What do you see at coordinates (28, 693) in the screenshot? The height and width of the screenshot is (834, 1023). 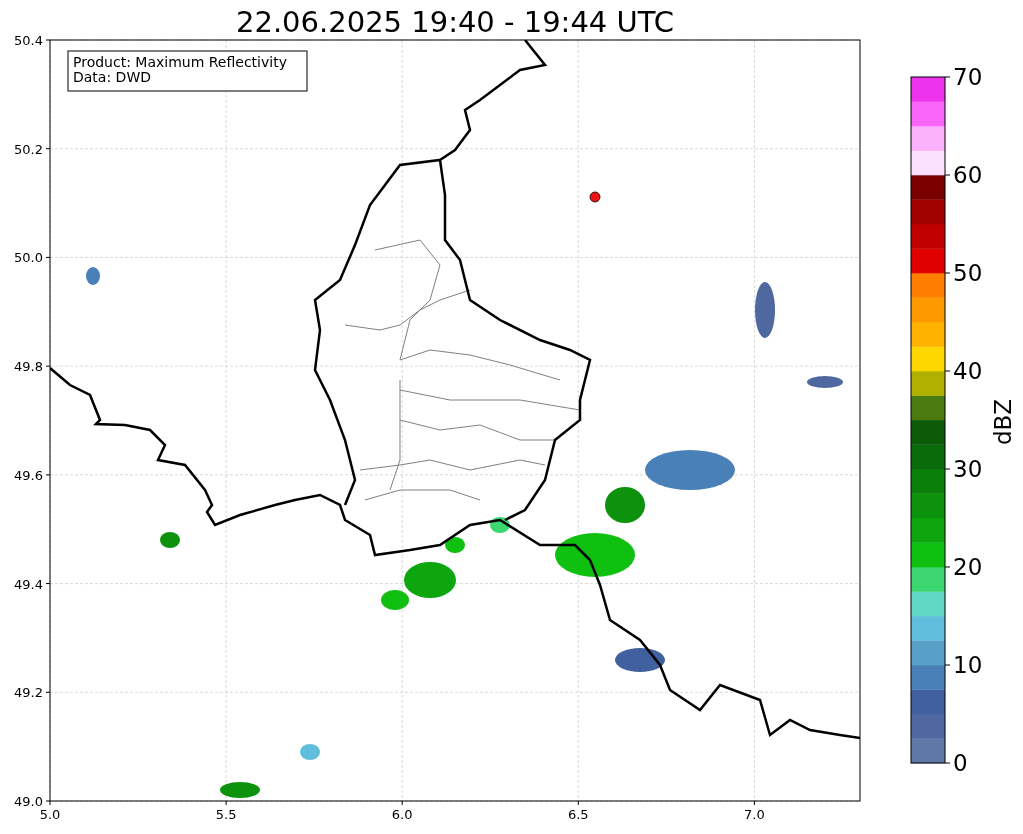 I see `y-tick-label: 49.2` at bounding box center [28, 693].